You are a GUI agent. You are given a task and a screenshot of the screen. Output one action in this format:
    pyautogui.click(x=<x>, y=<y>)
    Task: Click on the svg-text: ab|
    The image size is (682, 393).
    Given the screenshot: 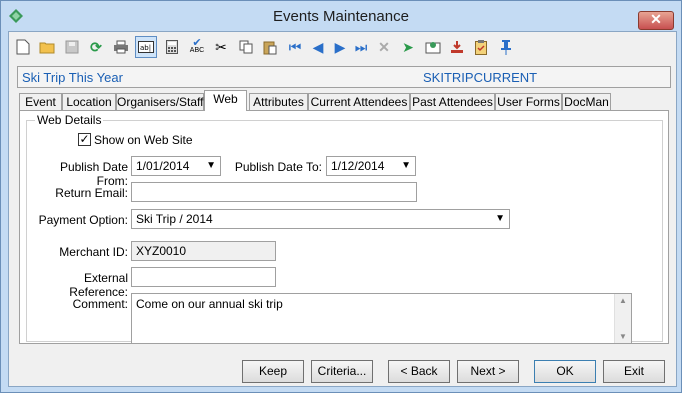 What is the action you would take?
    pyautogui.click(x=145, y=48)
    